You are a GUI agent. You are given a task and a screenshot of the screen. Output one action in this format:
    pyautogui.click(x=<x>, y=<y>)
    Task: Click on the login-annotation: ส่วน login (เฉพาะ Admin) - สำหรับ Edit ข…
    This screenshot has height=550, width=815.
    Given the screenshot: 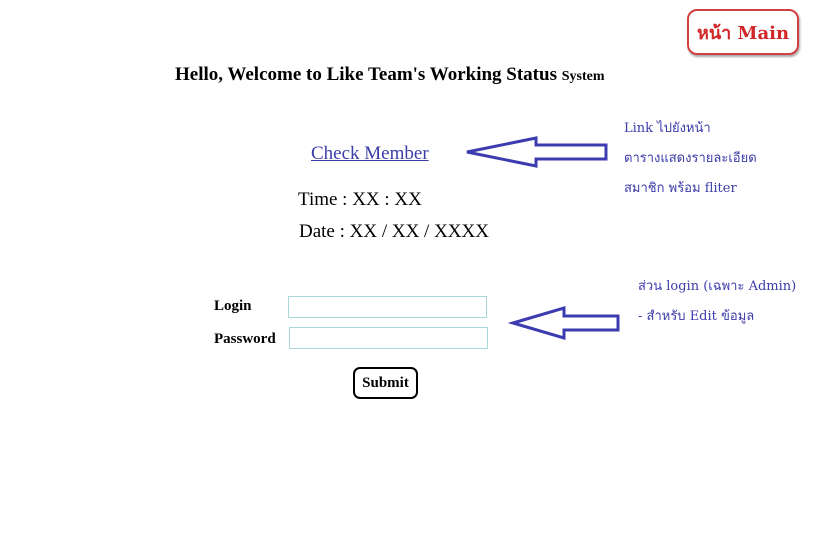 What is the action you would take?
    pyautogui.click(x=717, y=302)
    